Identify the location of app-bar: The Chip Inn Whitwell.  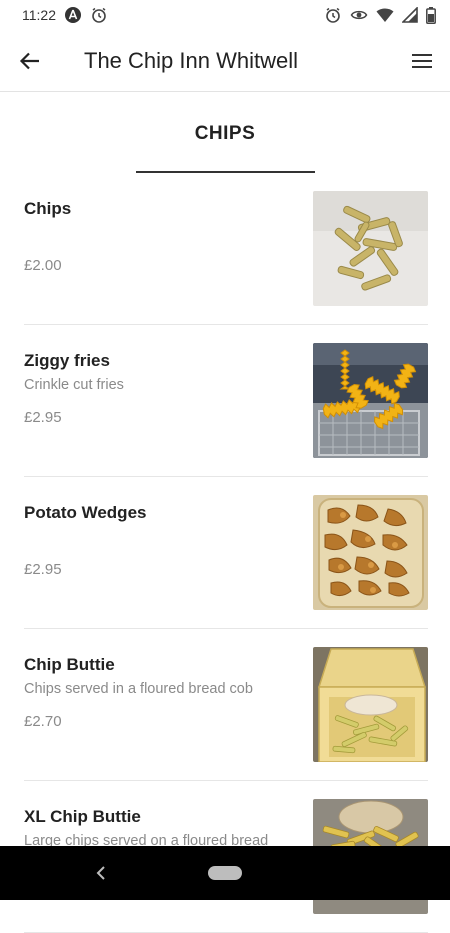
(225, 61).